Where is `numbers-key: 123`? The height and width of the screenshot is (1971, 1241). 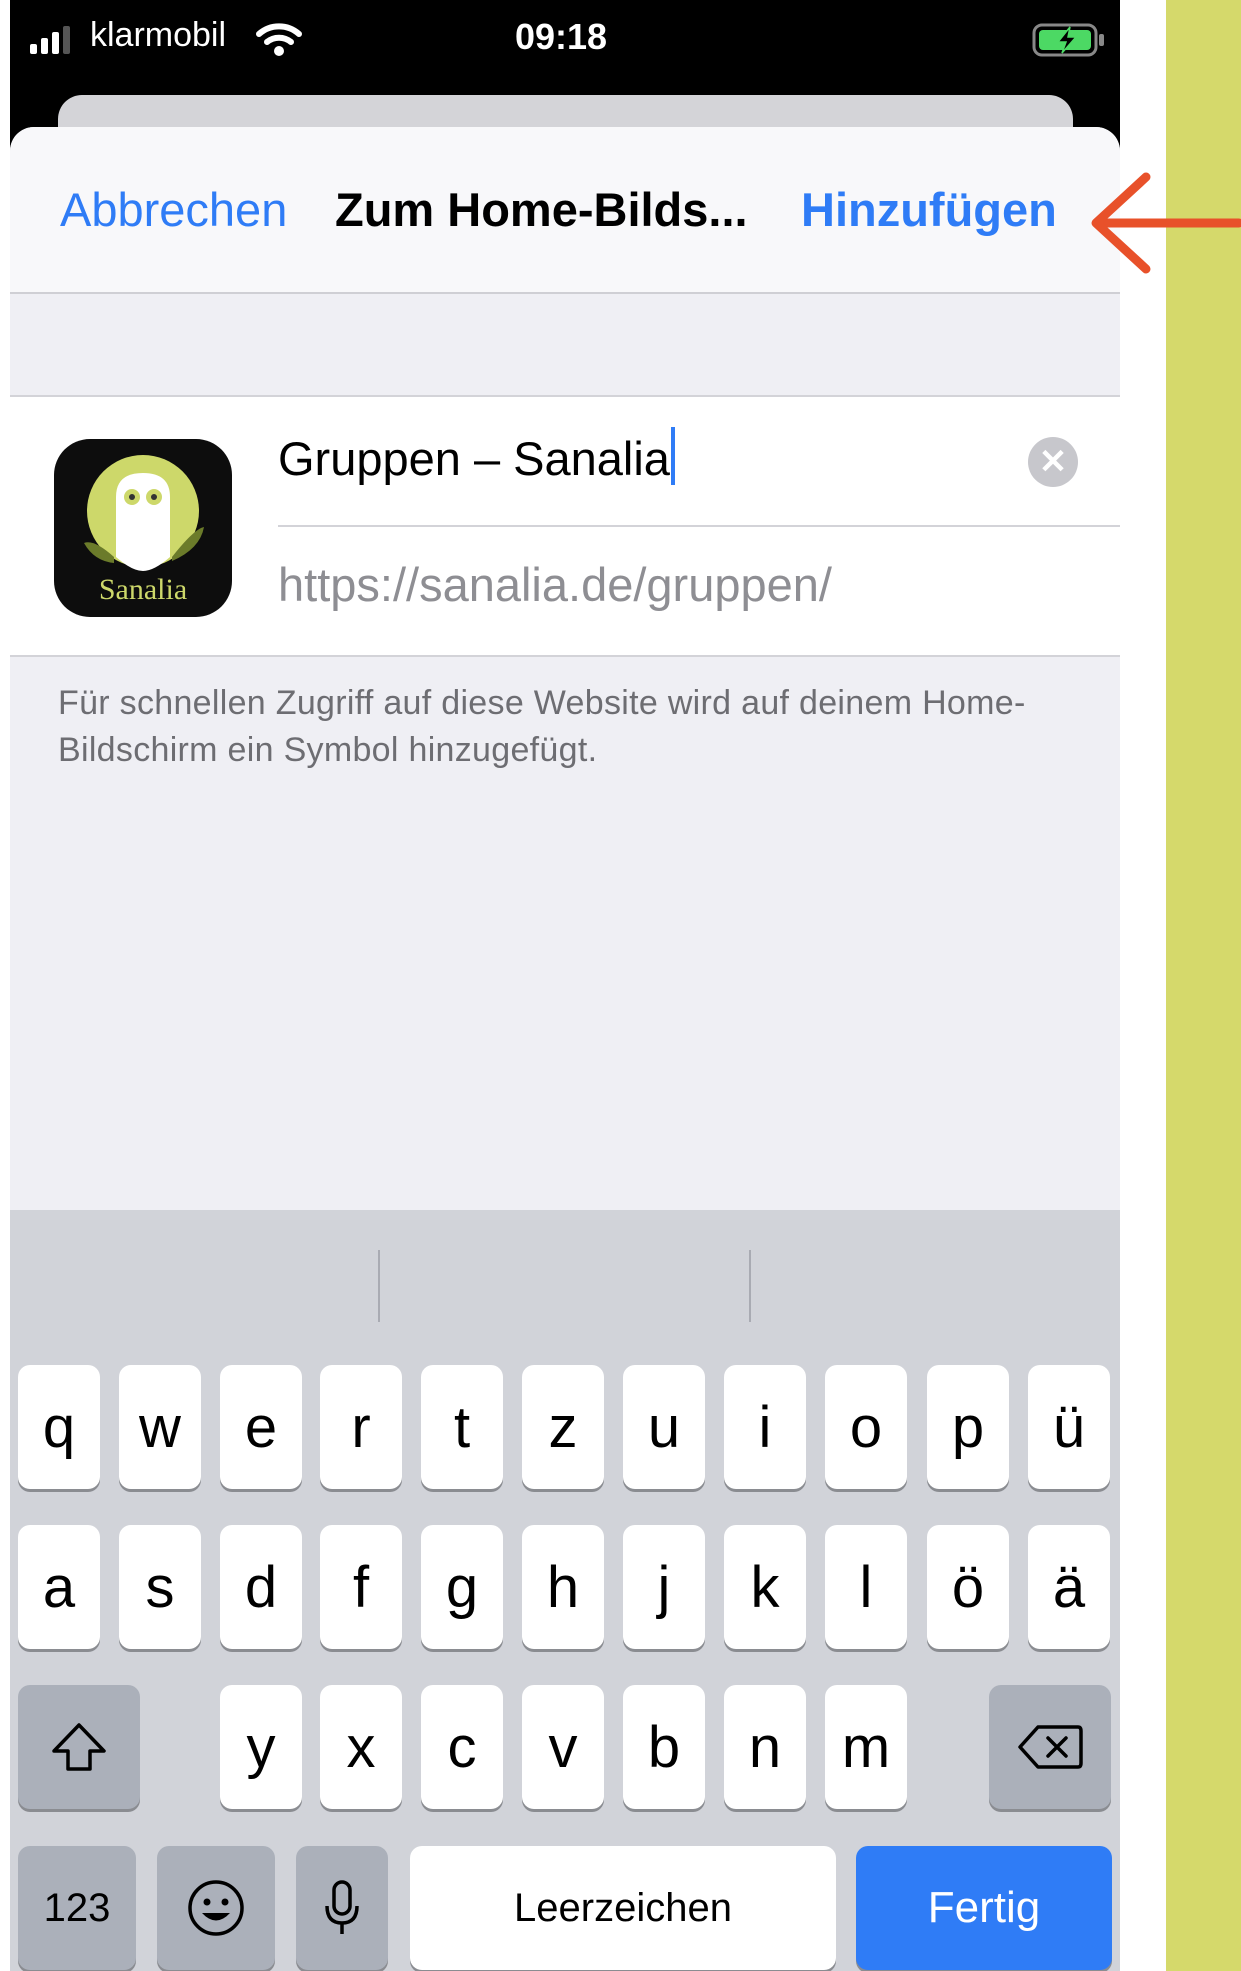
numbers-key: 123 is located at coordinates (77, 1908).